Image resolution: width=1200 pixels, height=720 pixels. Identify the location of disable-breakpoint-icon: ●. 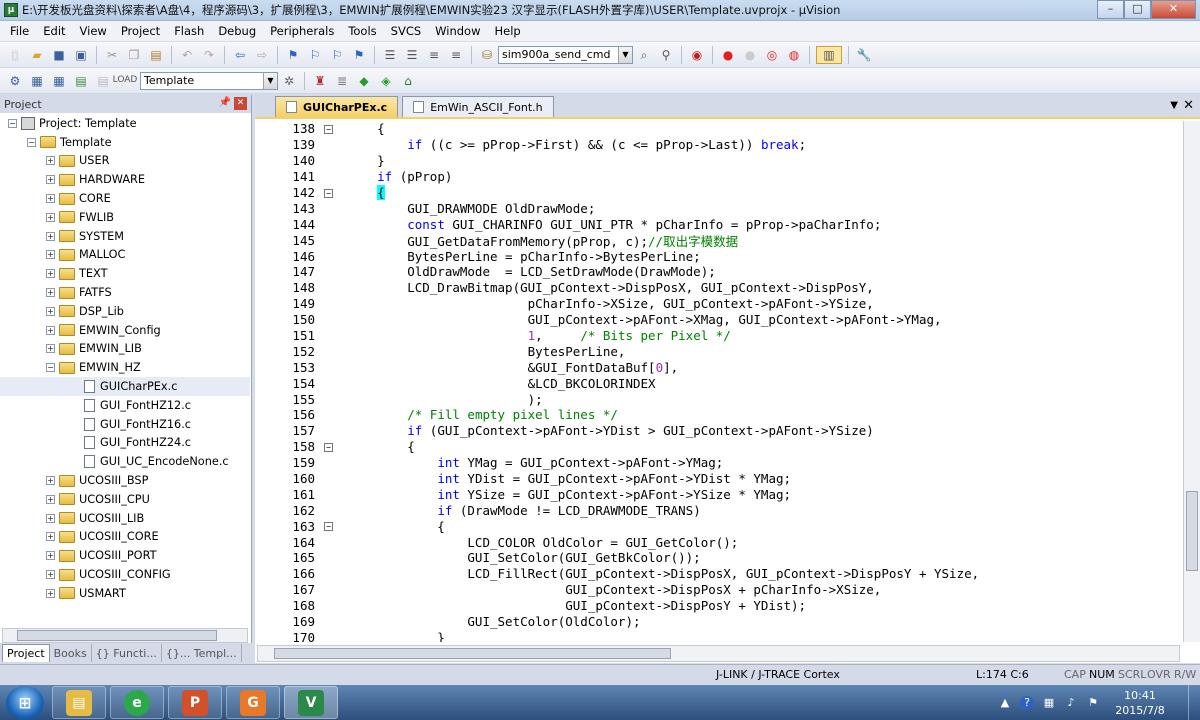
(750, 55).